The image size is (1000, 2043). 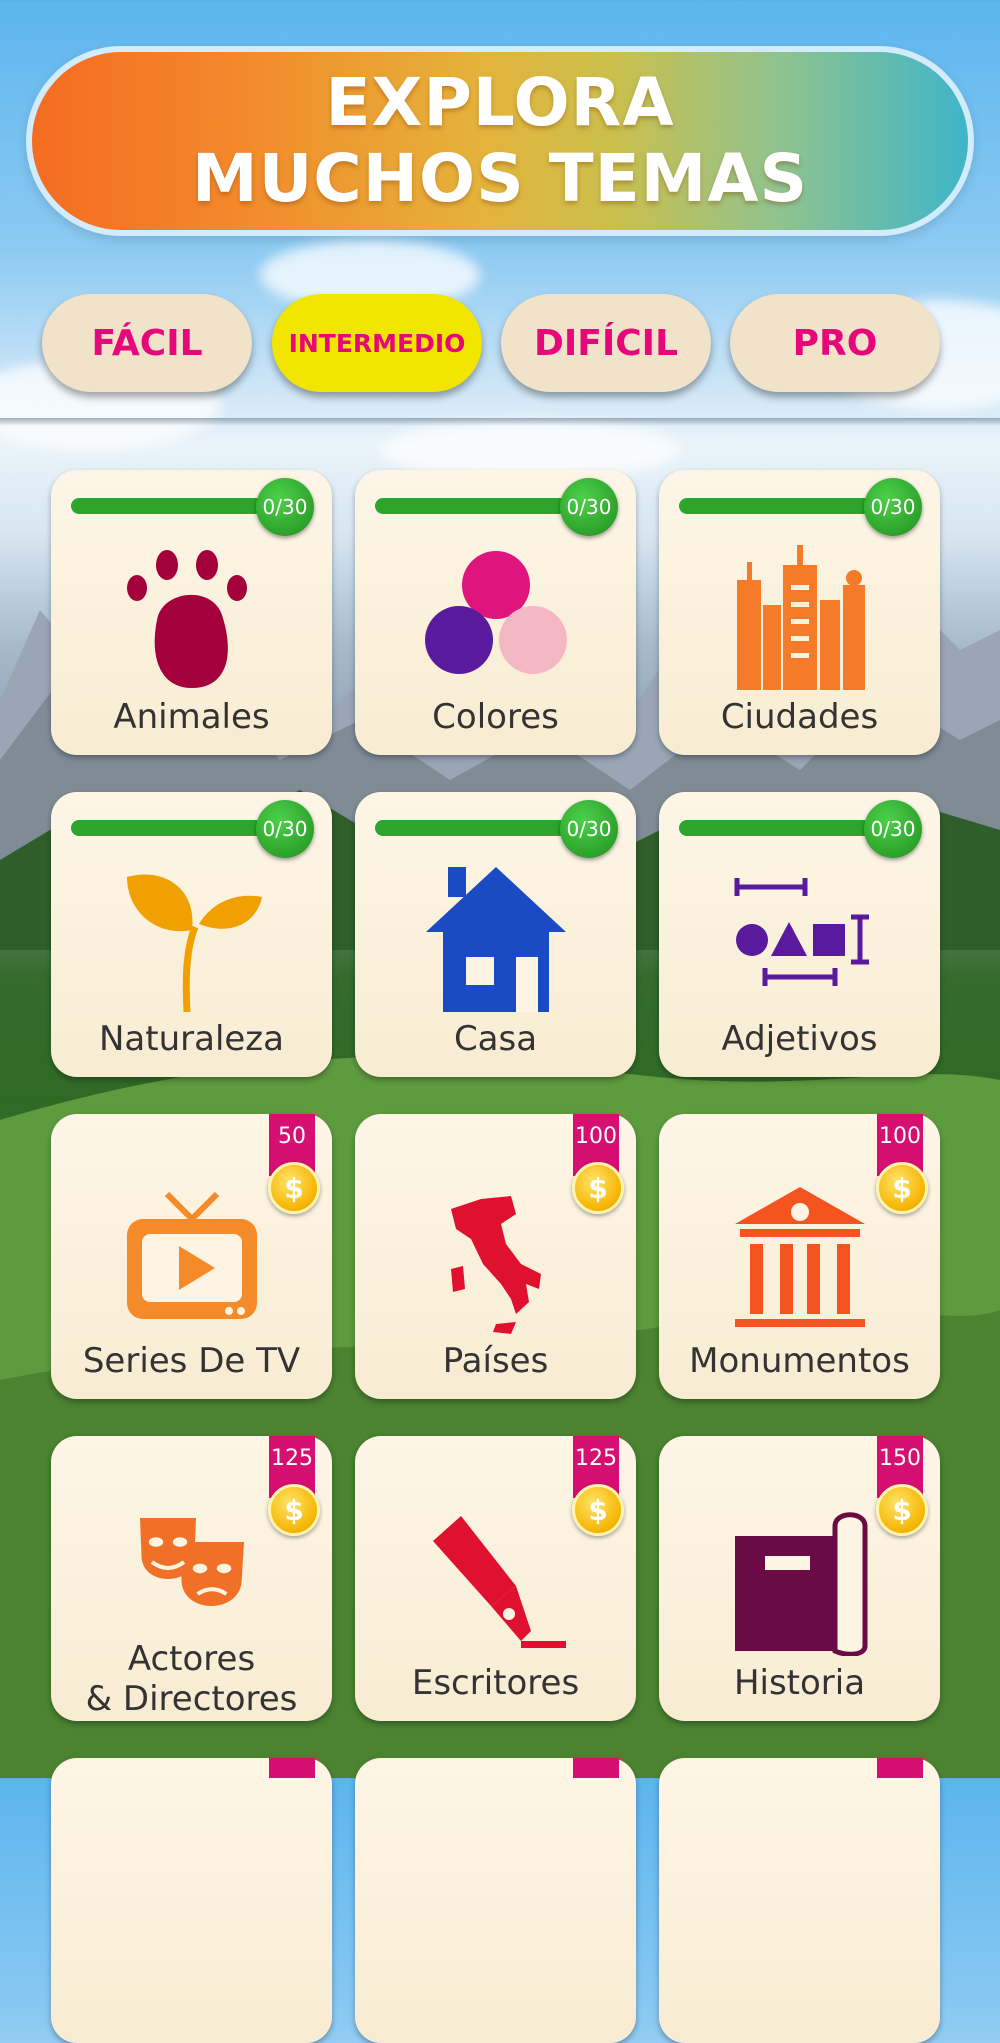 I want to click on history-book-icon, so click(x=800, y=1584).